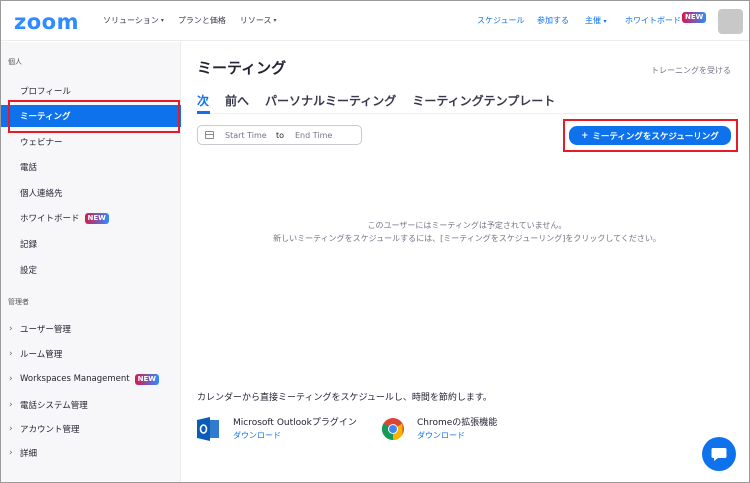 Image resolution: width=750 pixels, height=483 pixels. I want to click on nav-host: 主催 ▾, so click(596, 20).